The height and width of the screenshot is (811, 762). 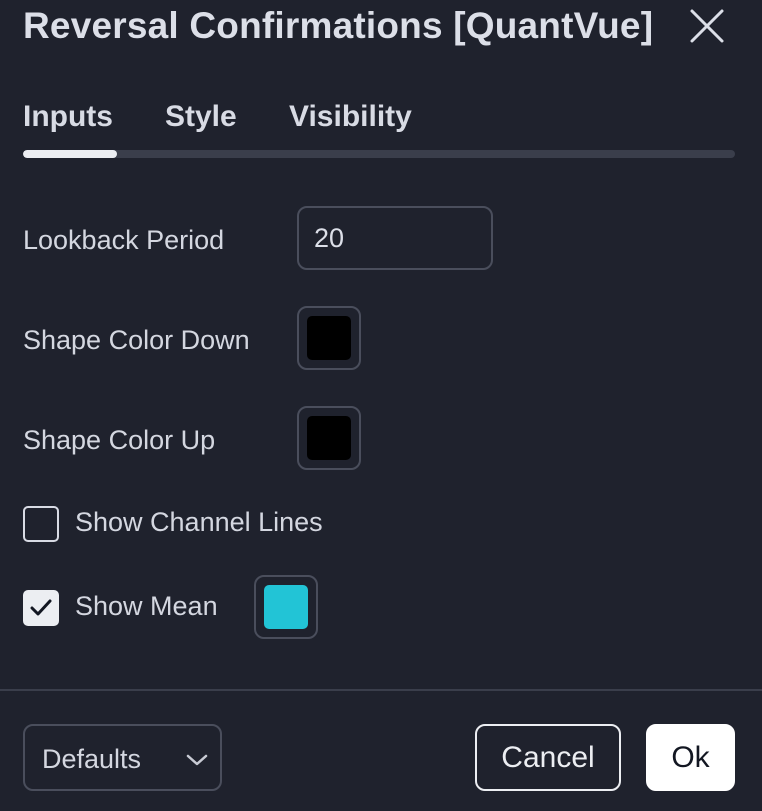 I want to click on defaults-label: Defaults, so click(x=92, y=759).